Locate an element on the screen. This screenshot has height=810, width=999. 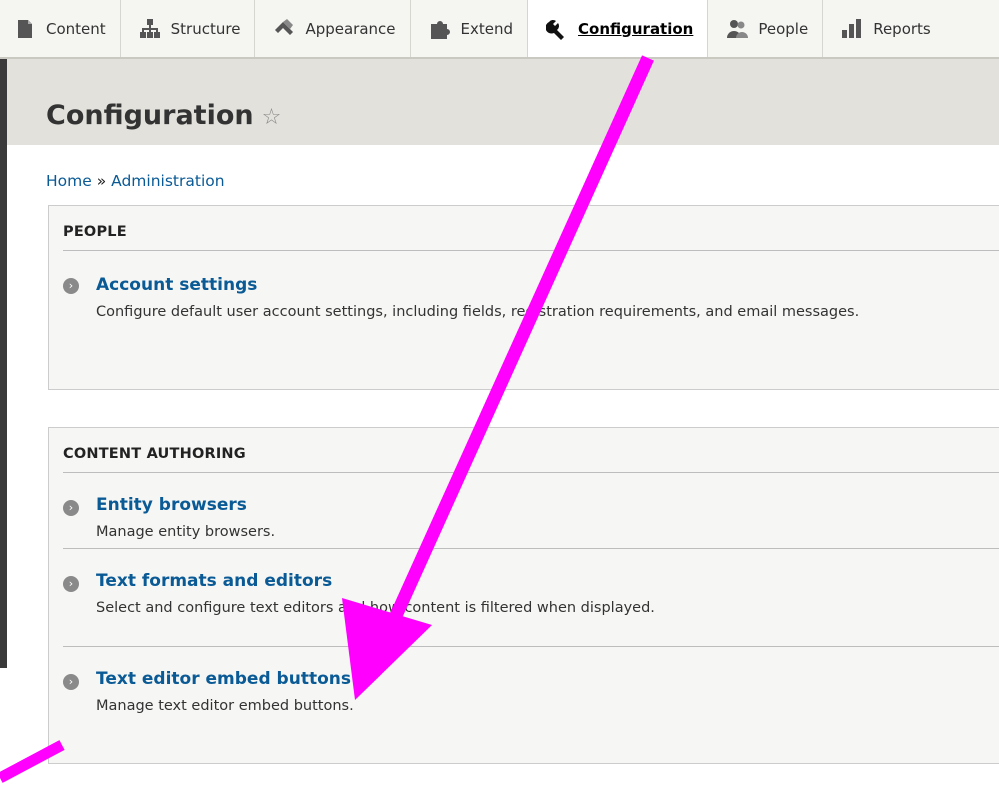
toolbar-item-configuration: Configuration is located at coordinates (618, 28).